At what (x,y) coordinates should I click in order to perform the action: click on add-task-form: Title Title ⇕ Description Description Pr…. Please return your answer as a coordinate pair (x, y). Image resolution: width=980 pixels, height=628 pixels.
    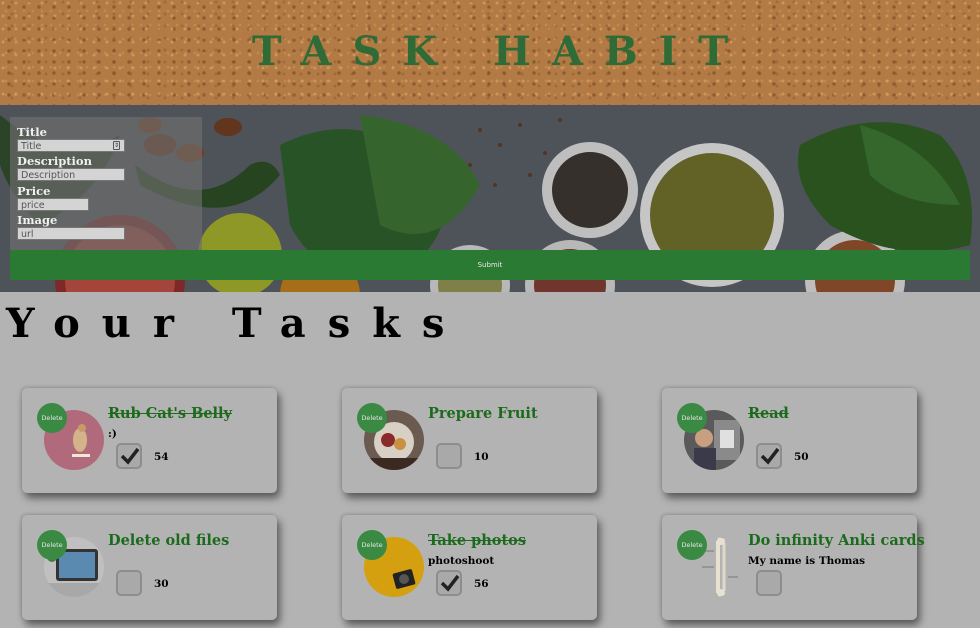
    Looking at the image, I should click on (106, 183).